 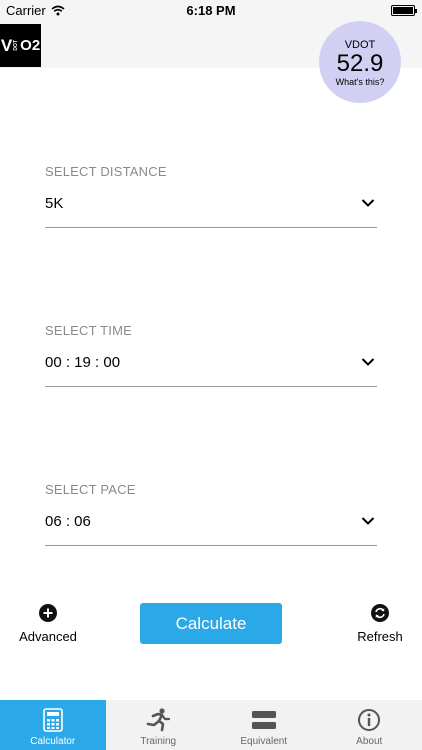 I want to click on tab-calculator: Calculator, so click(x=53, y=725).